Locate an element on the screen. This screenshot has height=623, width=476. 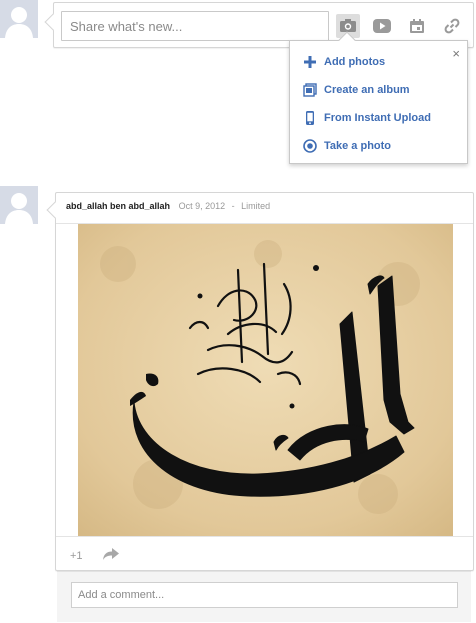
link-icon is located at coordinates (452, 26).